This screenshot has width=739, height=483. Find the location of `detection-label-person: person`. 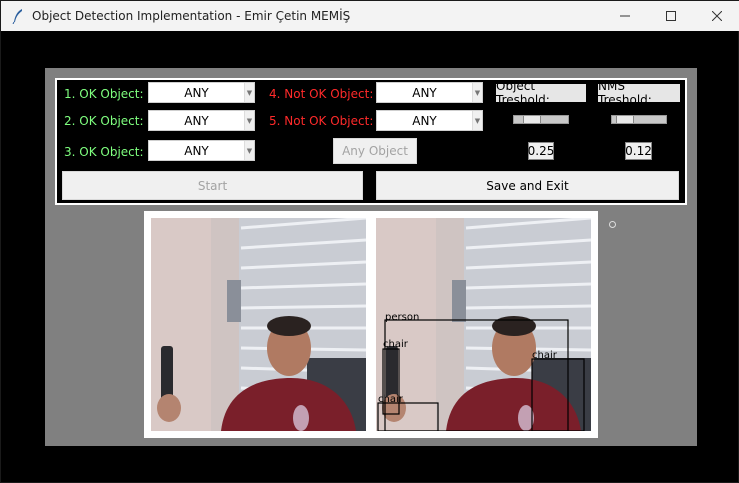

detection-label-person: person is located at coordinates (402, 317).